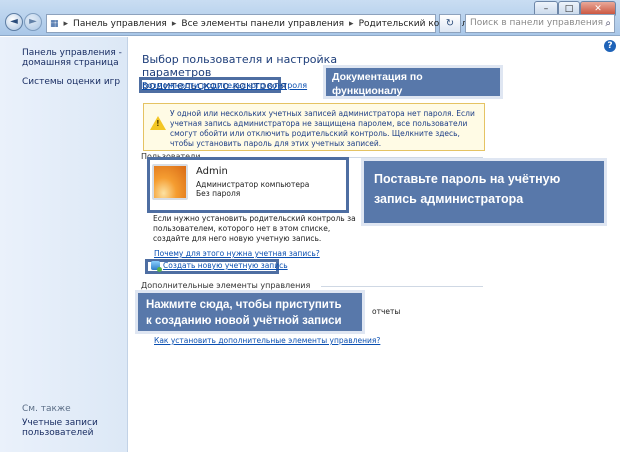 The width and height of the screenshot is (620, 452). I want to click on search-input: Поиск в панели управления ⌕, so click(540, 23).